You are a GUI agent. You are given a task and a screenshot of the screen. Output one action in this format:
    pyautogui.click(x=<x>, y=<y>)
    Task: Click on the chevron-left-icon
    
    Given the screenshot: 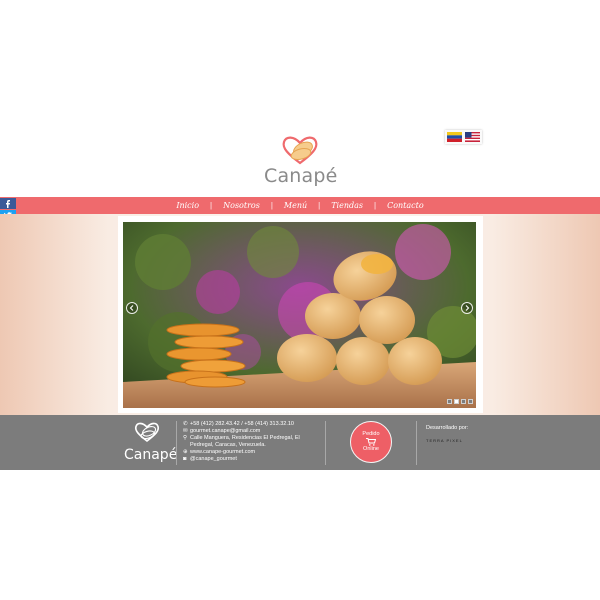 What is the action you would take?
    pyautogui.click(x=131, y=308)
    